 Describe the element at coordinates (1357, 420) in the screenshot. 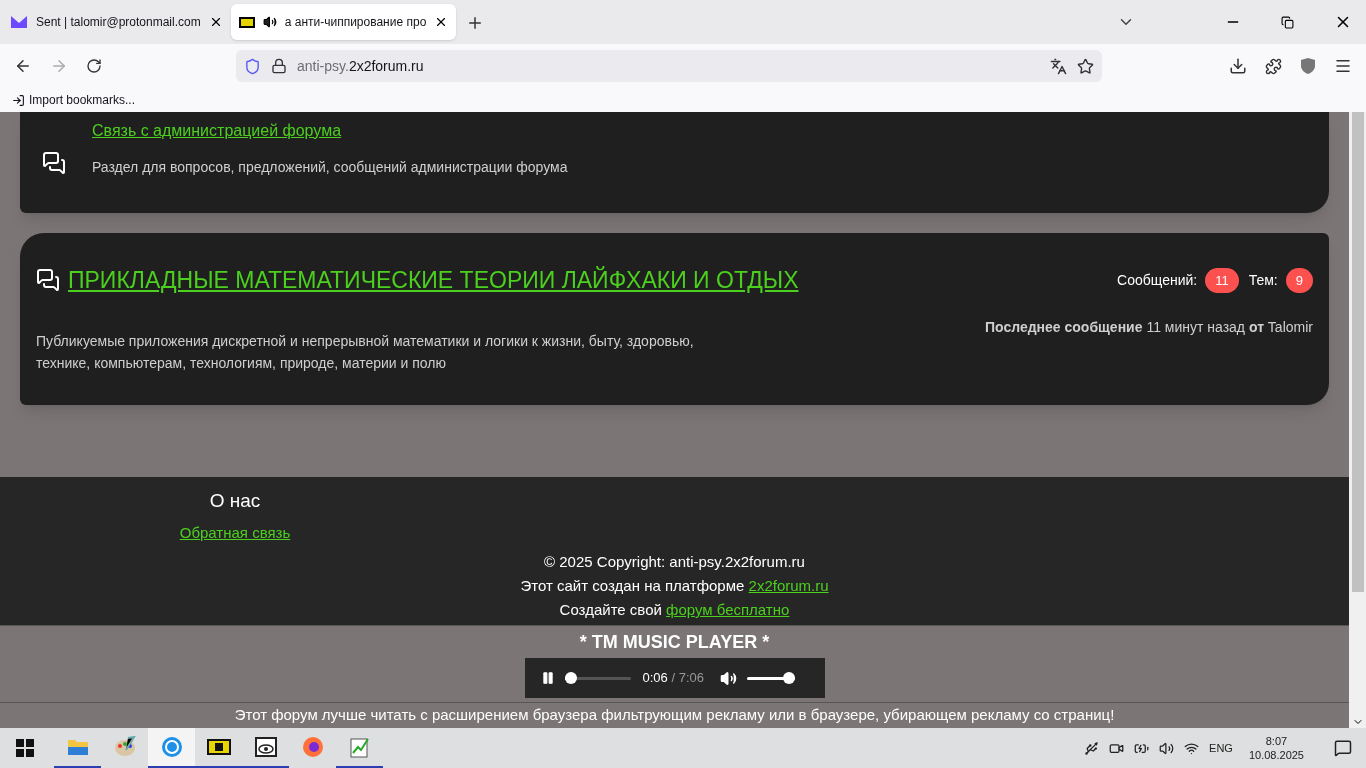

I see `scrollbar` at that location.